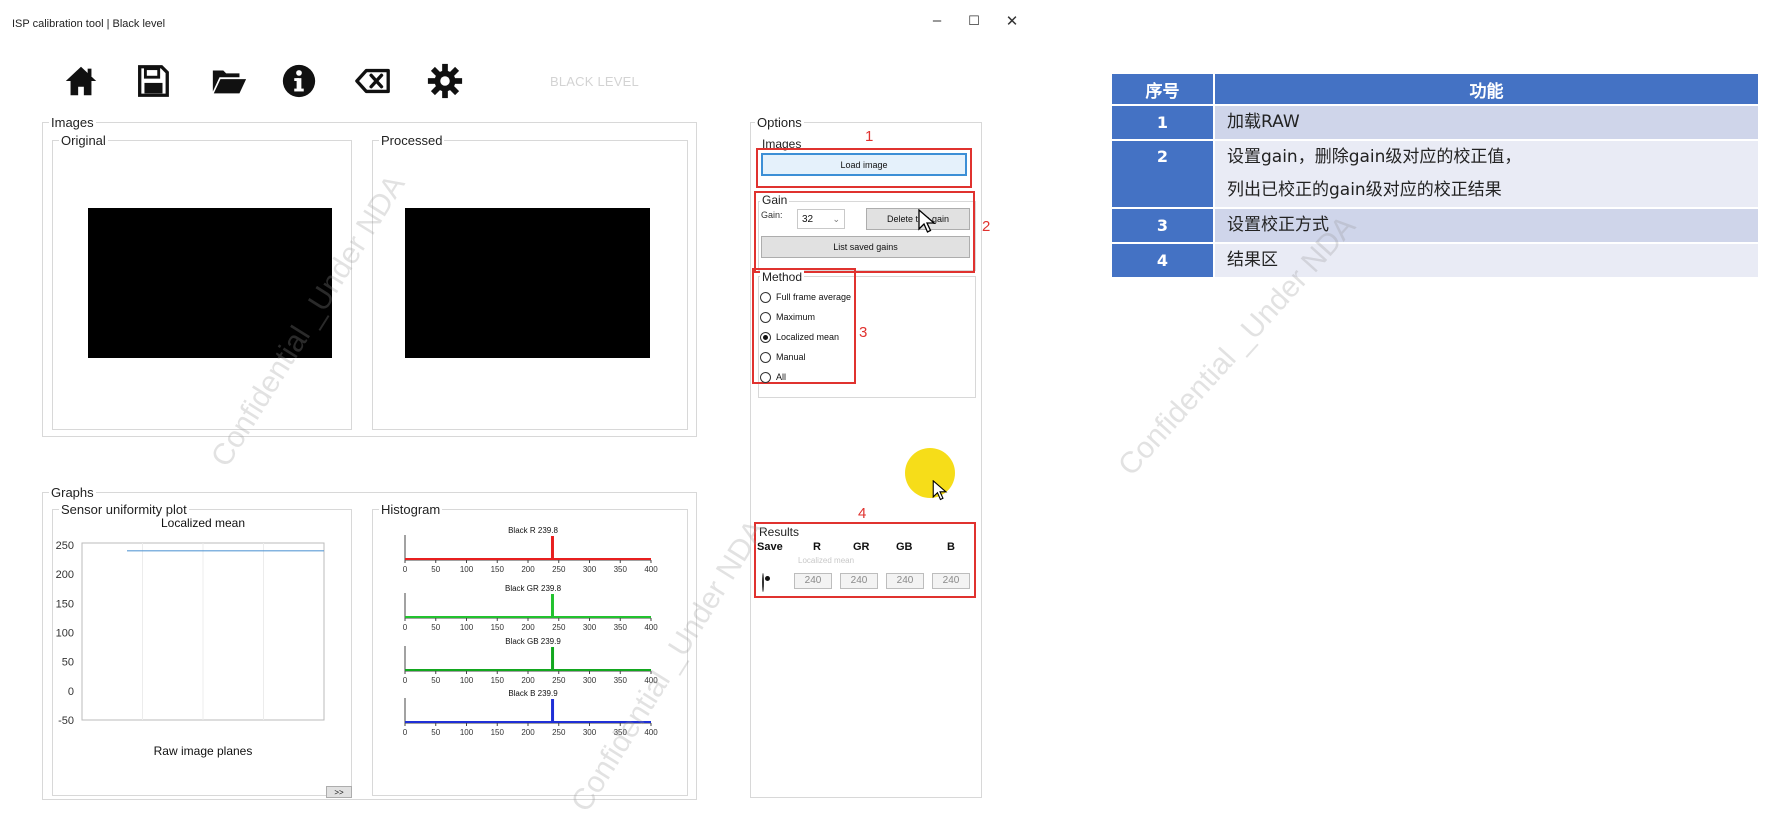 This screenshot has height=818, width=1765. I want to click on y-tick-label: 200, so click(65, 575).